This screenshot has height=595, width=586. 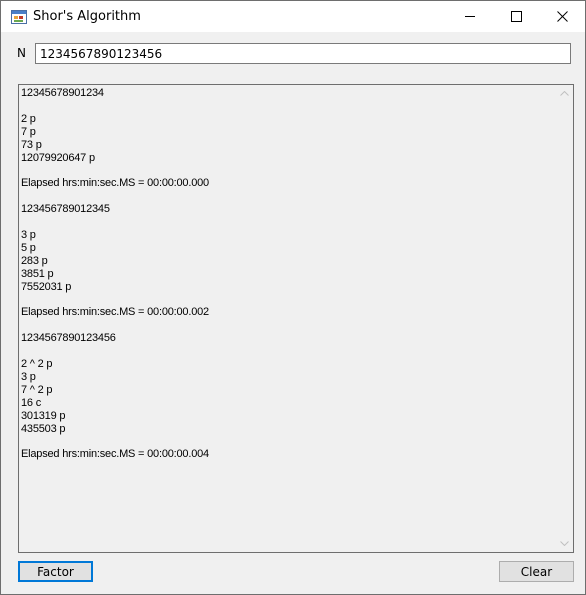 I want to click on chevron-down-icon, so click(x=564, y=543).